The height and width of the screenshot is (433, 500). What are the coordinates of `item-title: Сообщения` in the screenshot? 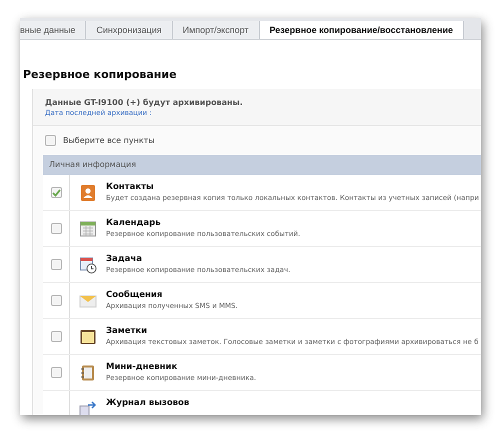 It's located at (135, 295).